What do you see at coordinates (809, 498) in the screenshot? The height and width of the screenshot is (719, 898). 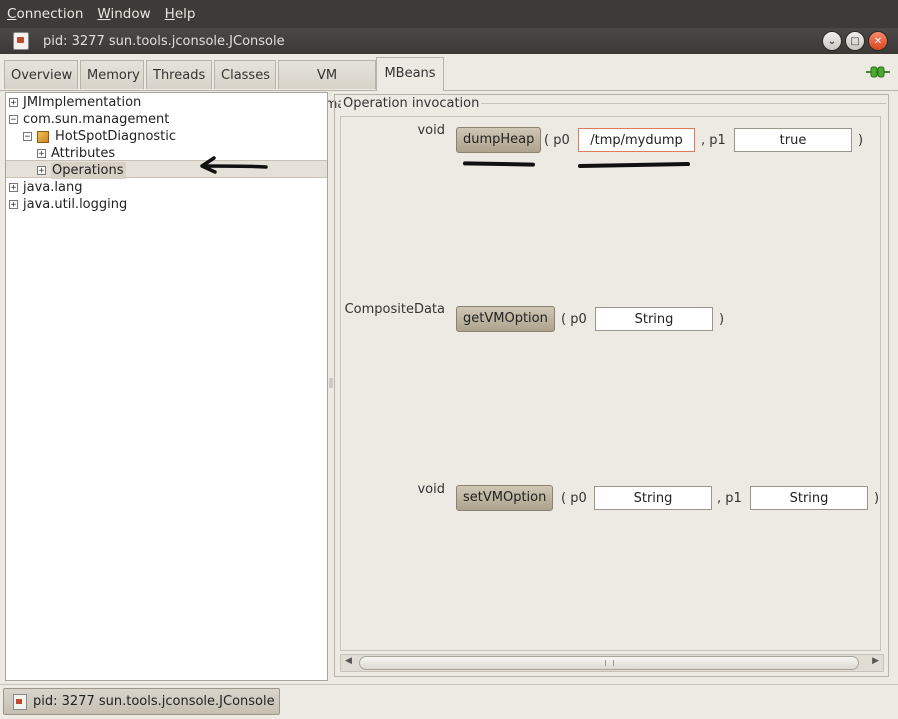 I see `setvmoption-p1-input` at bounding box center [809, 498].